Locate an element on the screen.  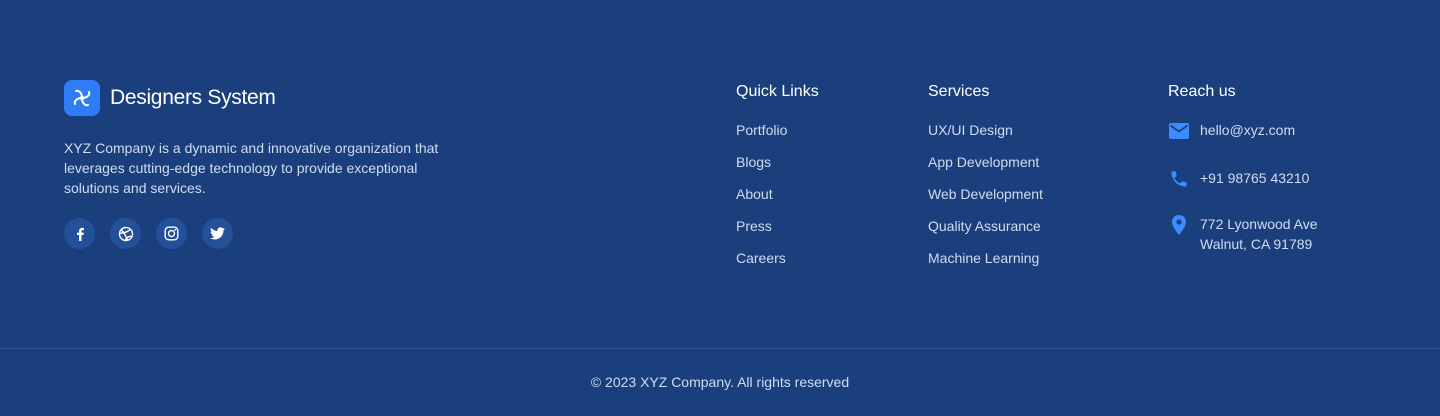
contact-email: hello@xyz.com is located at coordinates (1231, 131).